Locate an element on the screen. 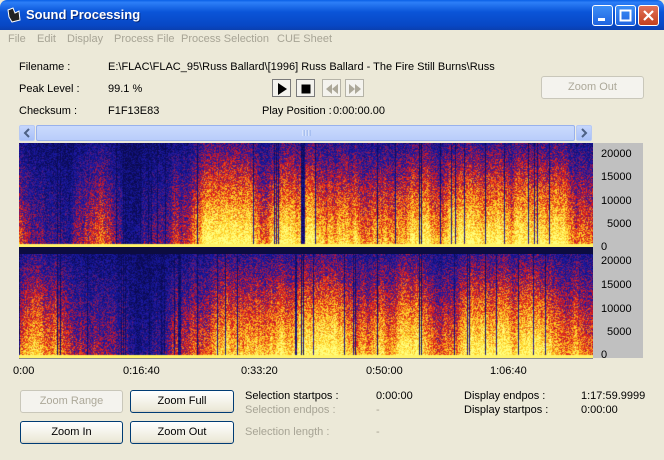  x-tick-3: 0:50:00 is located at coordinates (384, 371).